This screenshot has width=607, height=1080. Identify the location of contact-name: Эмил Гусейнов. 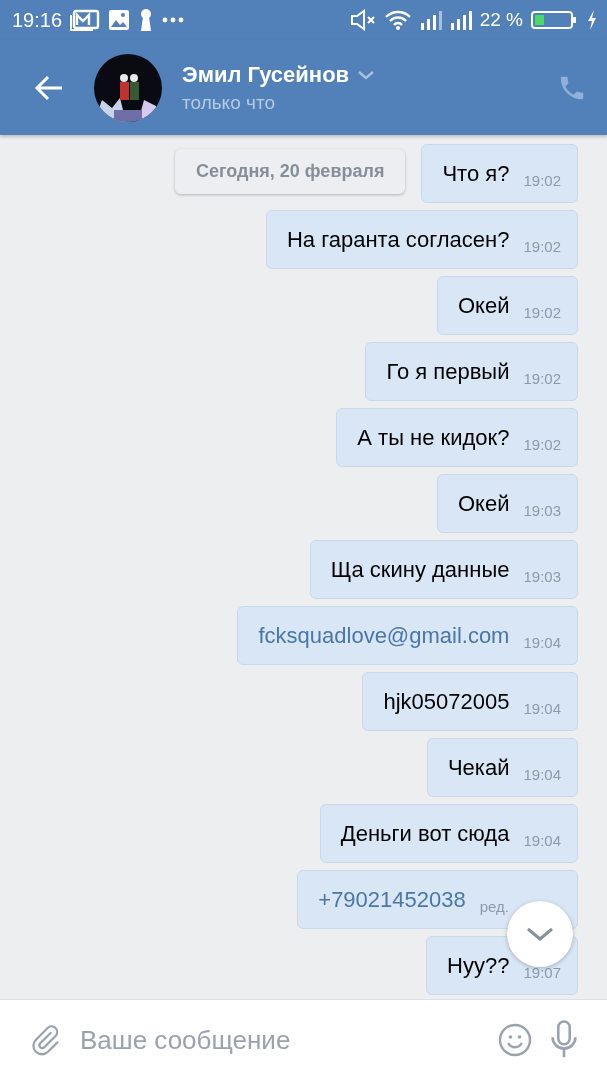
(266, 74).